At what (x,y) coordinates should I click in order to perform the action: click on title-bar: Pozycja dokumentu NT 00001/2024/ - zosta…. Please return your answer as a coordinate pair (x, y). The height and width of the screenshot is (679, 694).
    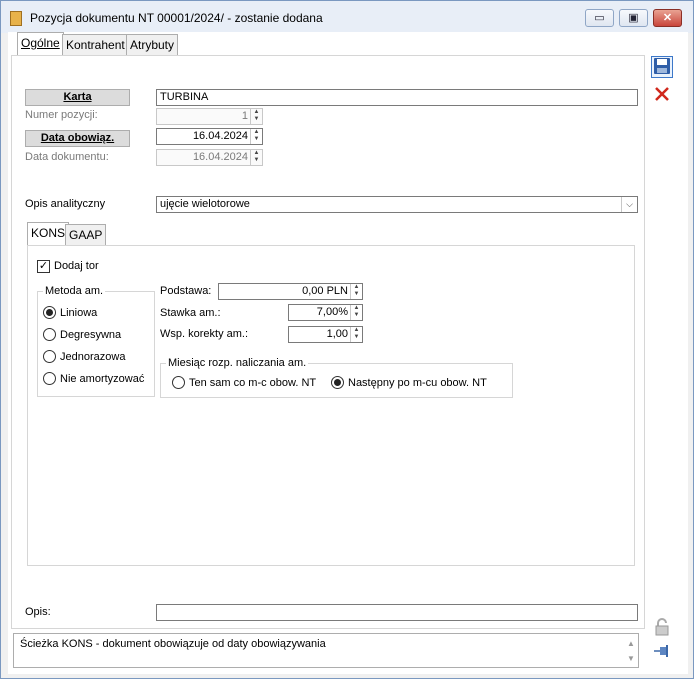
    Looking at the image, I should click on (347, 17).